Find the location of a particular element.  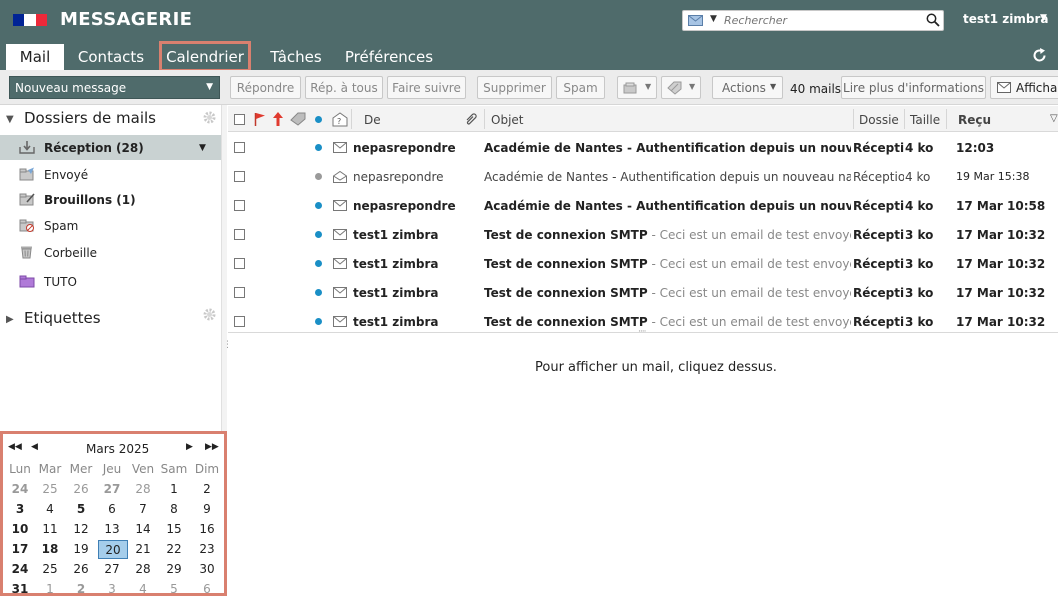

next-year-icon: ▶▶ is located at coordinates (212, 447).